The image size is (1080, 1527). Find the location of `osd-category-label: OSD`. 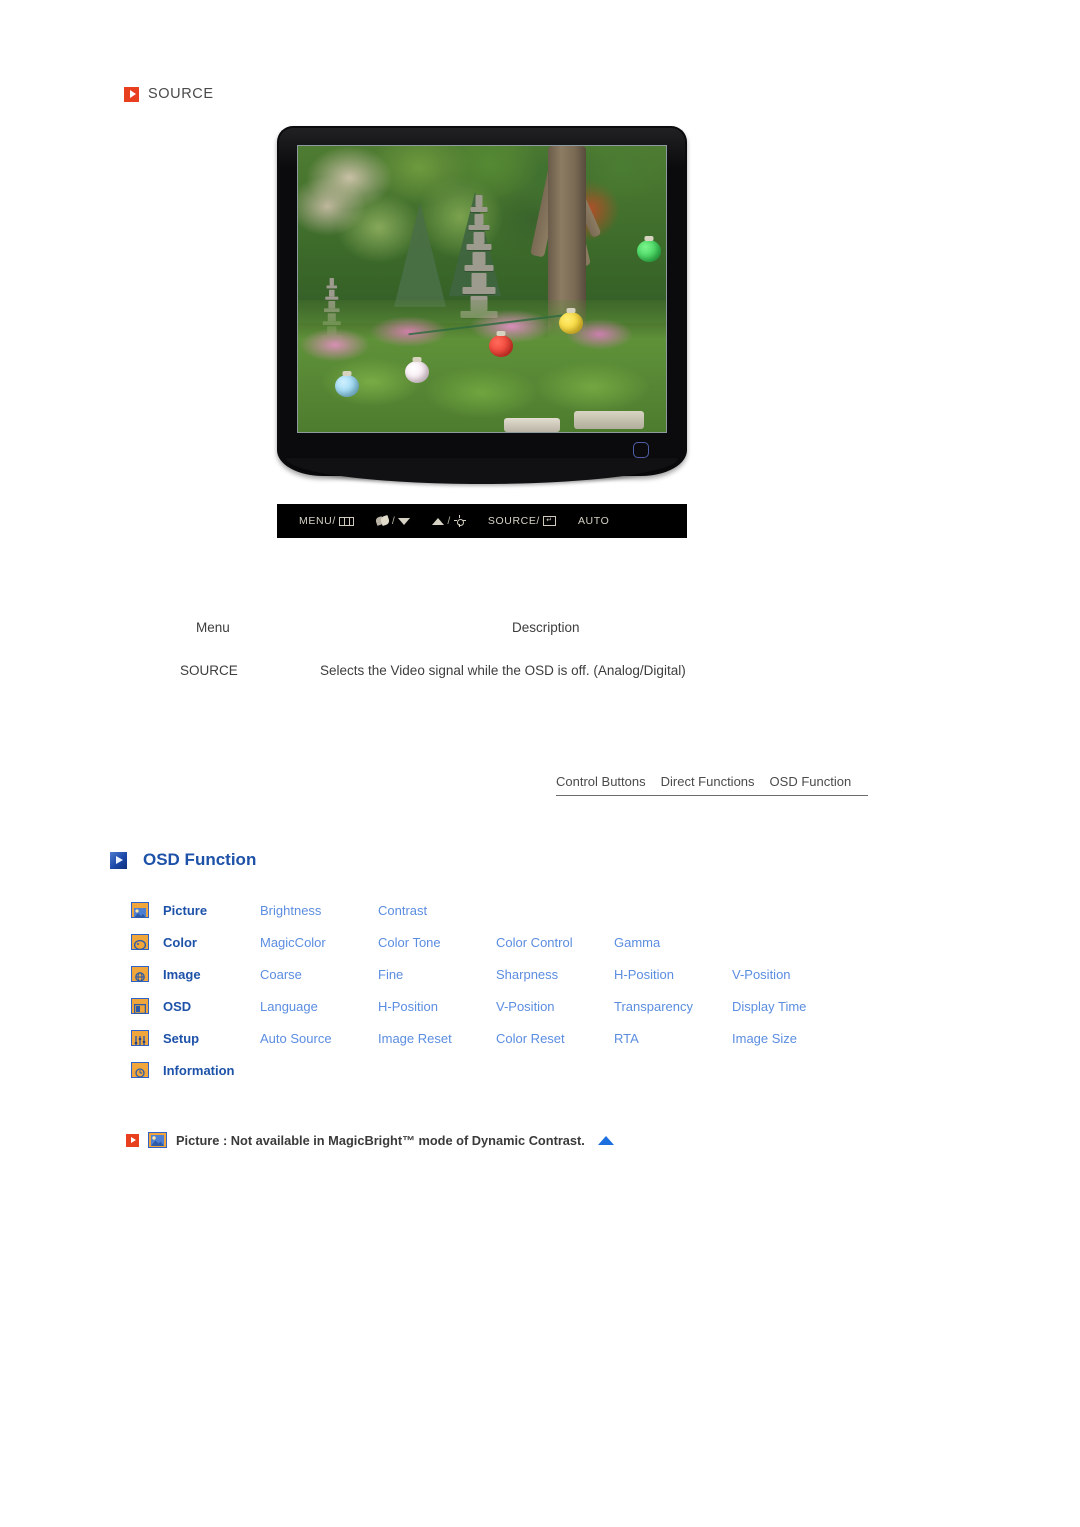

osd-category-label: OSD is located at coordinates (211, 1006).